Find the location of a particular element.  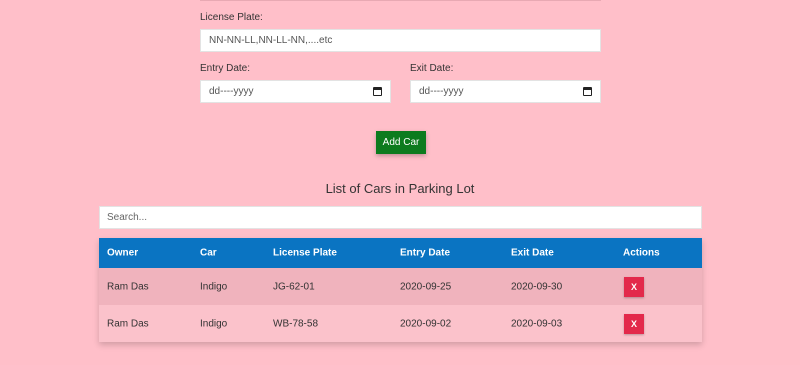

cell-license-plate: JG-62-01 is located at coordinates (294, 286).